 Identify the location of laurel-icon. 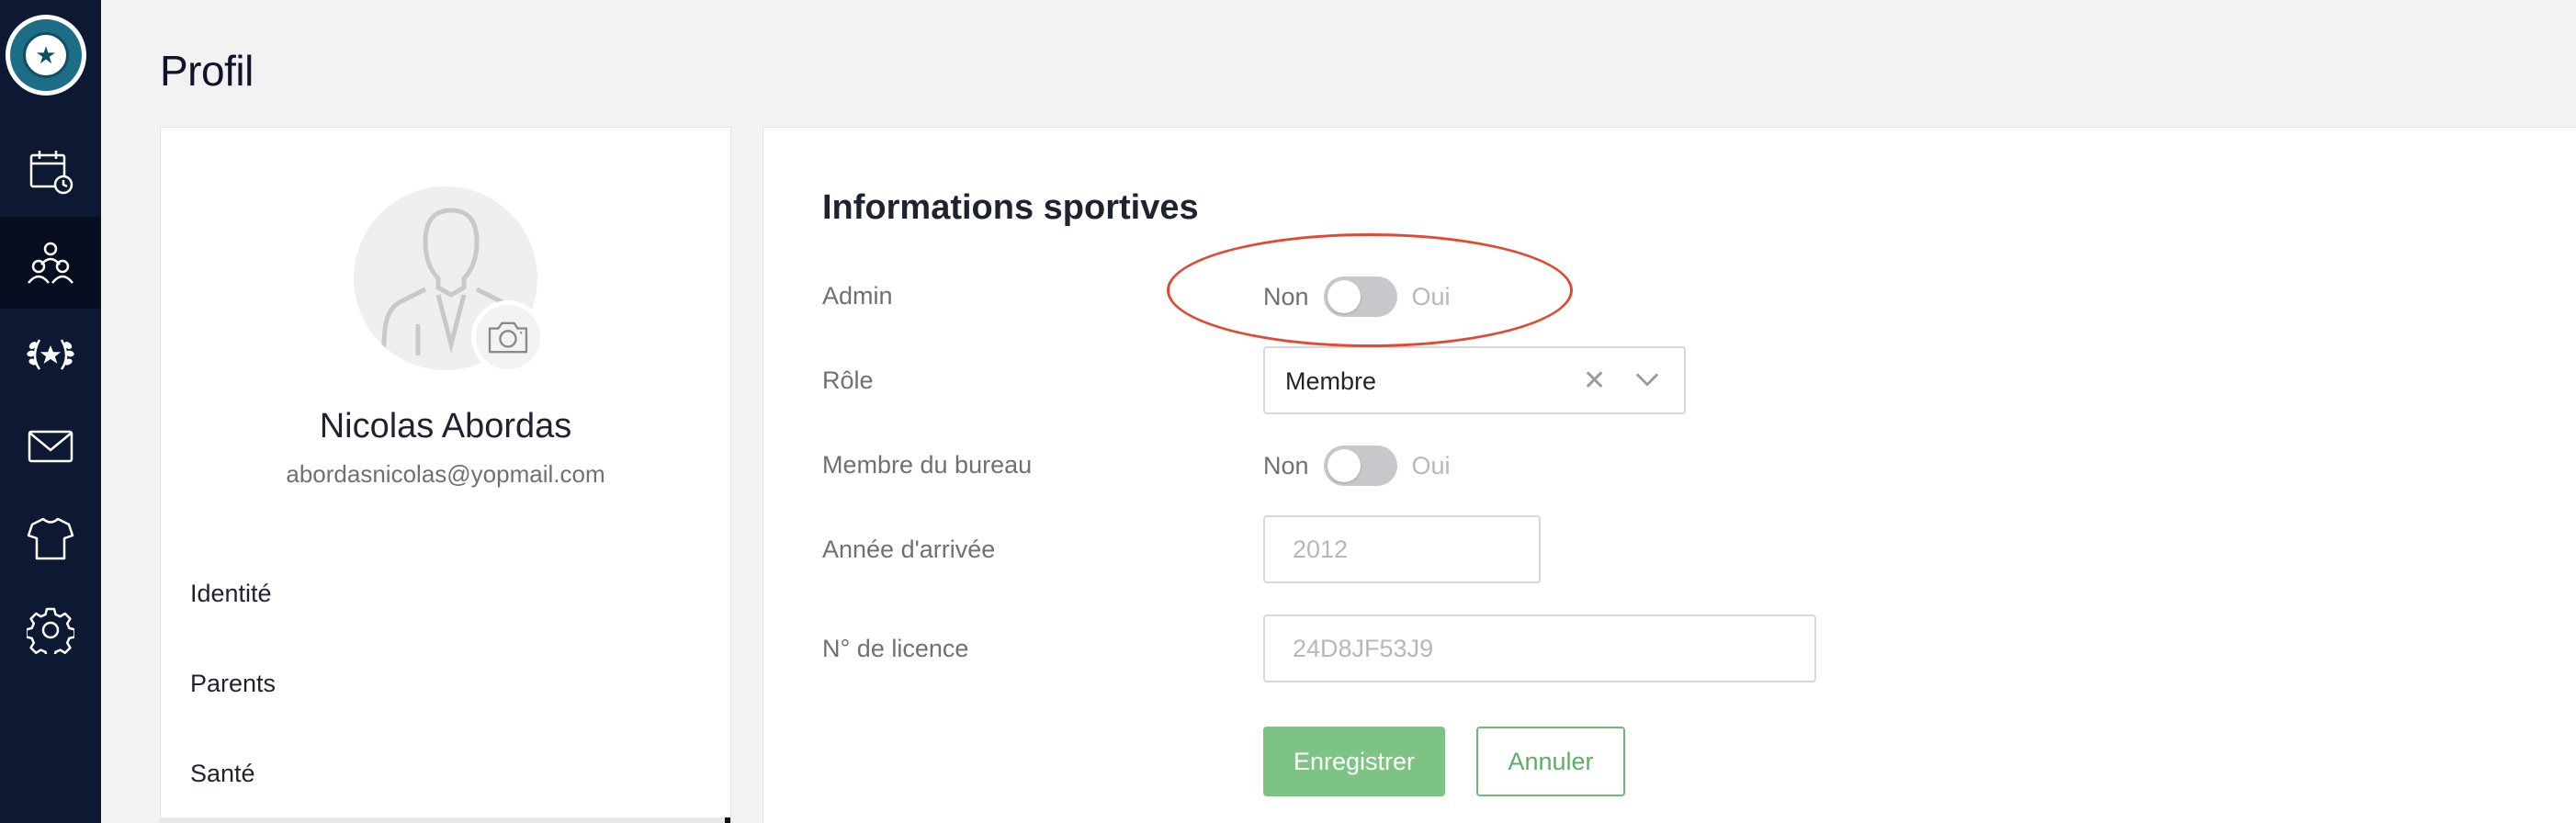
(50, 354).